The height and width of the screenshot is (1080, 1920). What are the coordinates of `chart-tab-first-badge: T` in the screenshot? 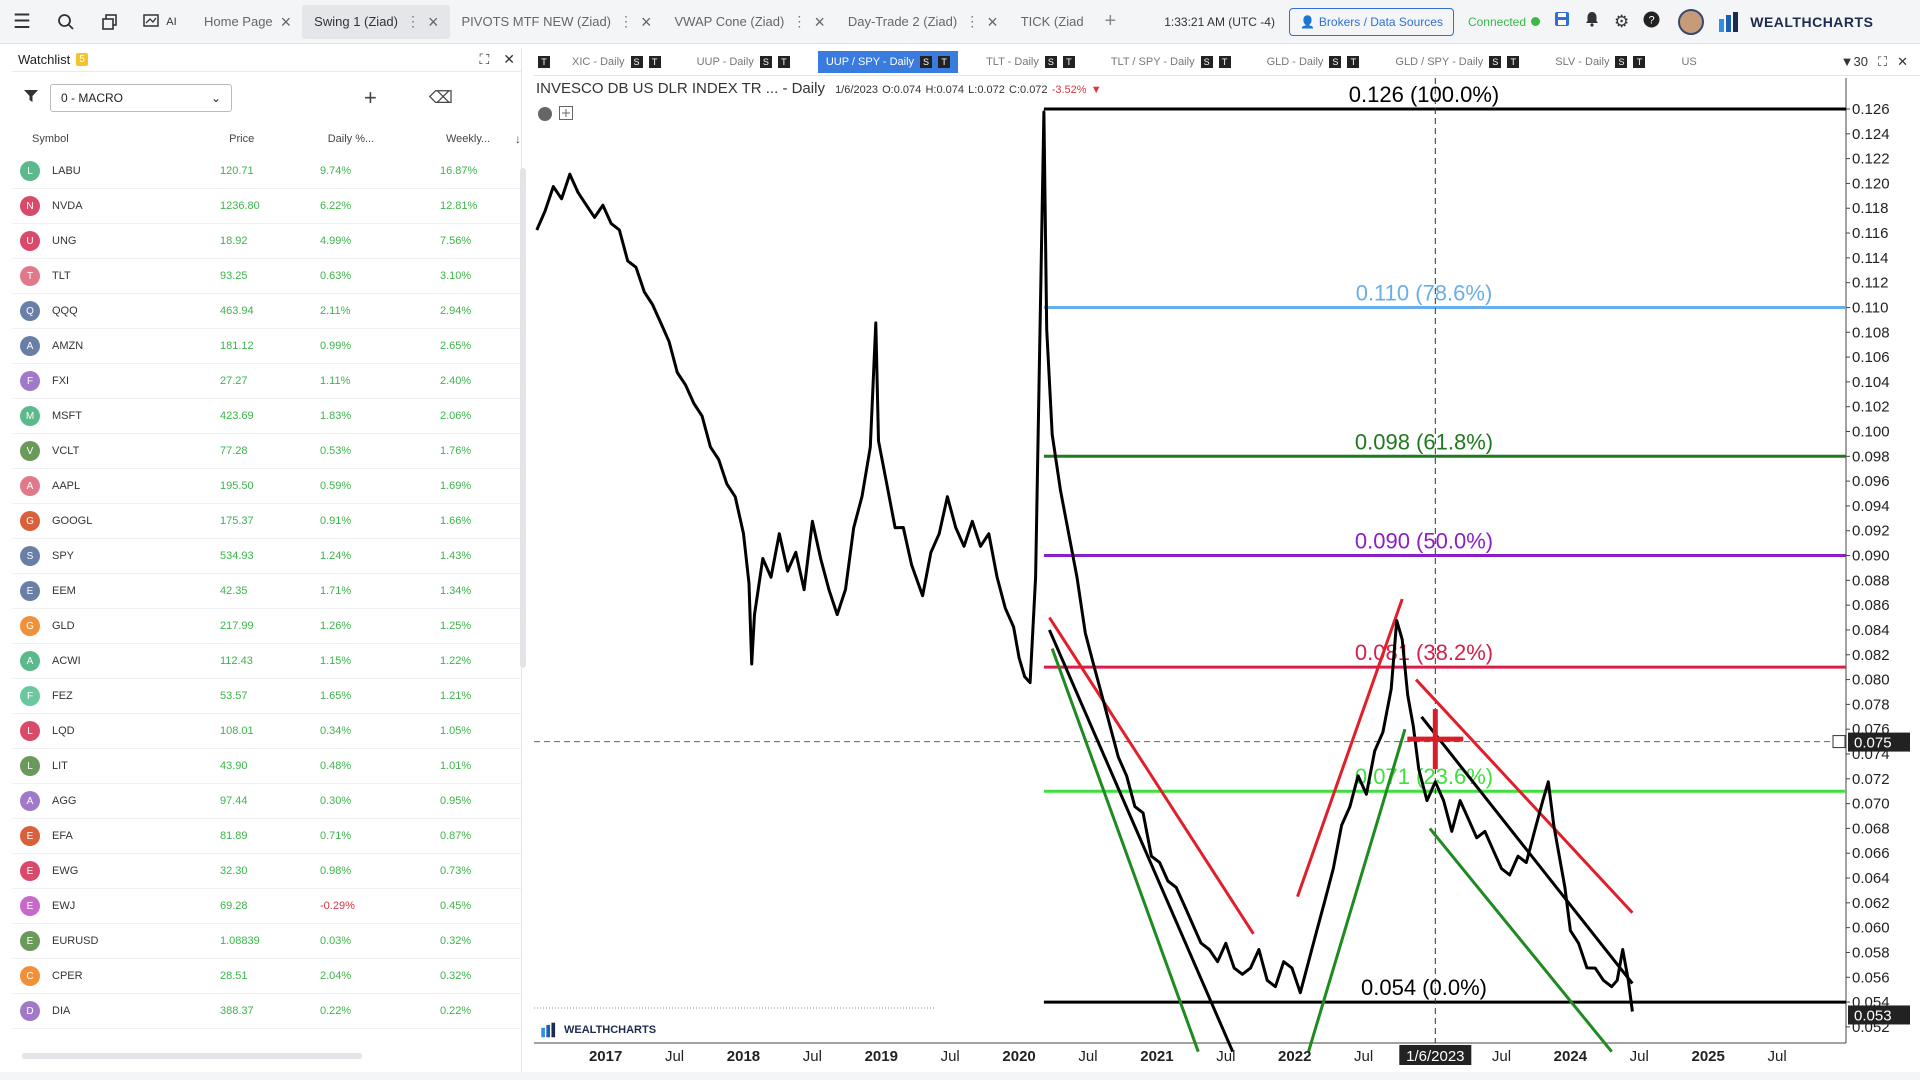 It's located at (544, 62).